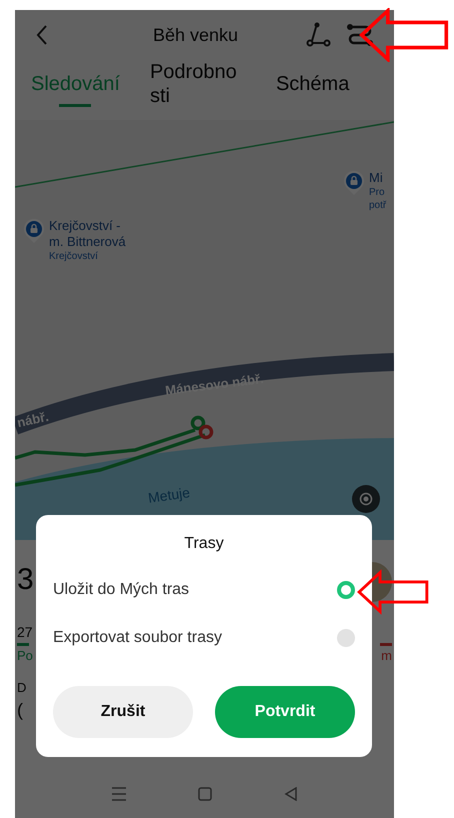  Describe the element at coordinates (198, 84) in the screenshot. I see `tab: Podrobnosti` at that location.